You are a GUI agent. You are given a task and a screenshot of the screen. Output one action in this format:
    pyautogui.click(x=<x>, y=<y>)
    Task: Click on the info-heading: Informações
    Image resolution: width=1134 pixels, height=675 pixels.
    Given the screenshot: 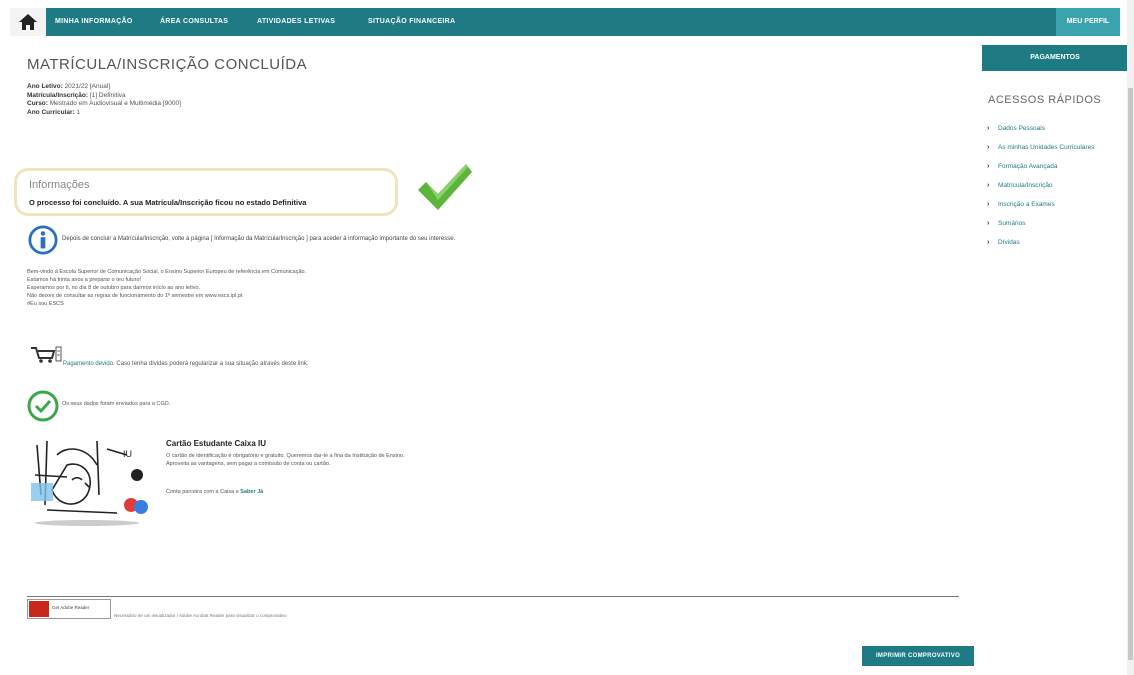 What is the action you would take?
    pyautogui.click(x=59, y=185)
    